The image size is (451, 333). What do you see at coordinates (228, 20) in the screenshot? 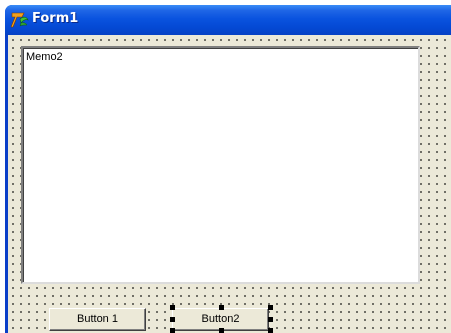
I see `title-bar: Form1` at bounding box center [228, 20].